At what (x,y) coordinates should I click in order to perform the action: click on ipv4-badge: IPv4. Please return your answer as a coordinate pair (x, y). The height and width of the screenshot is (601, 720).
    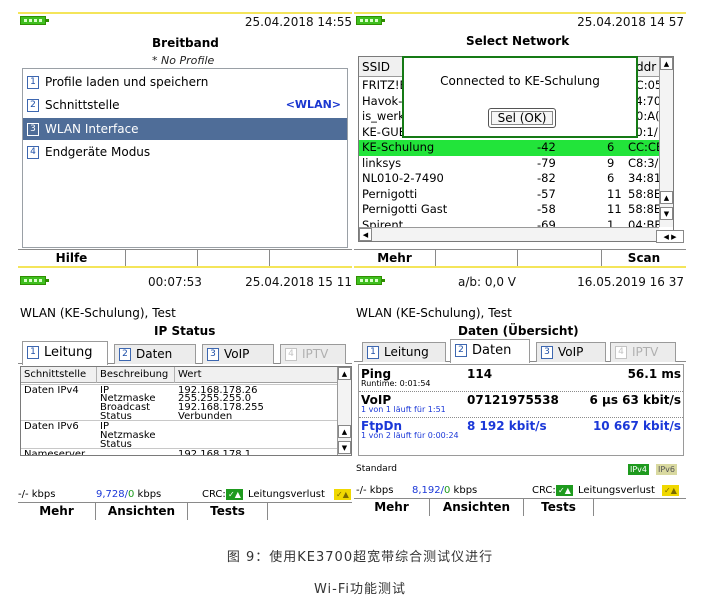
    Looking at the image, I should click on (639, 469).